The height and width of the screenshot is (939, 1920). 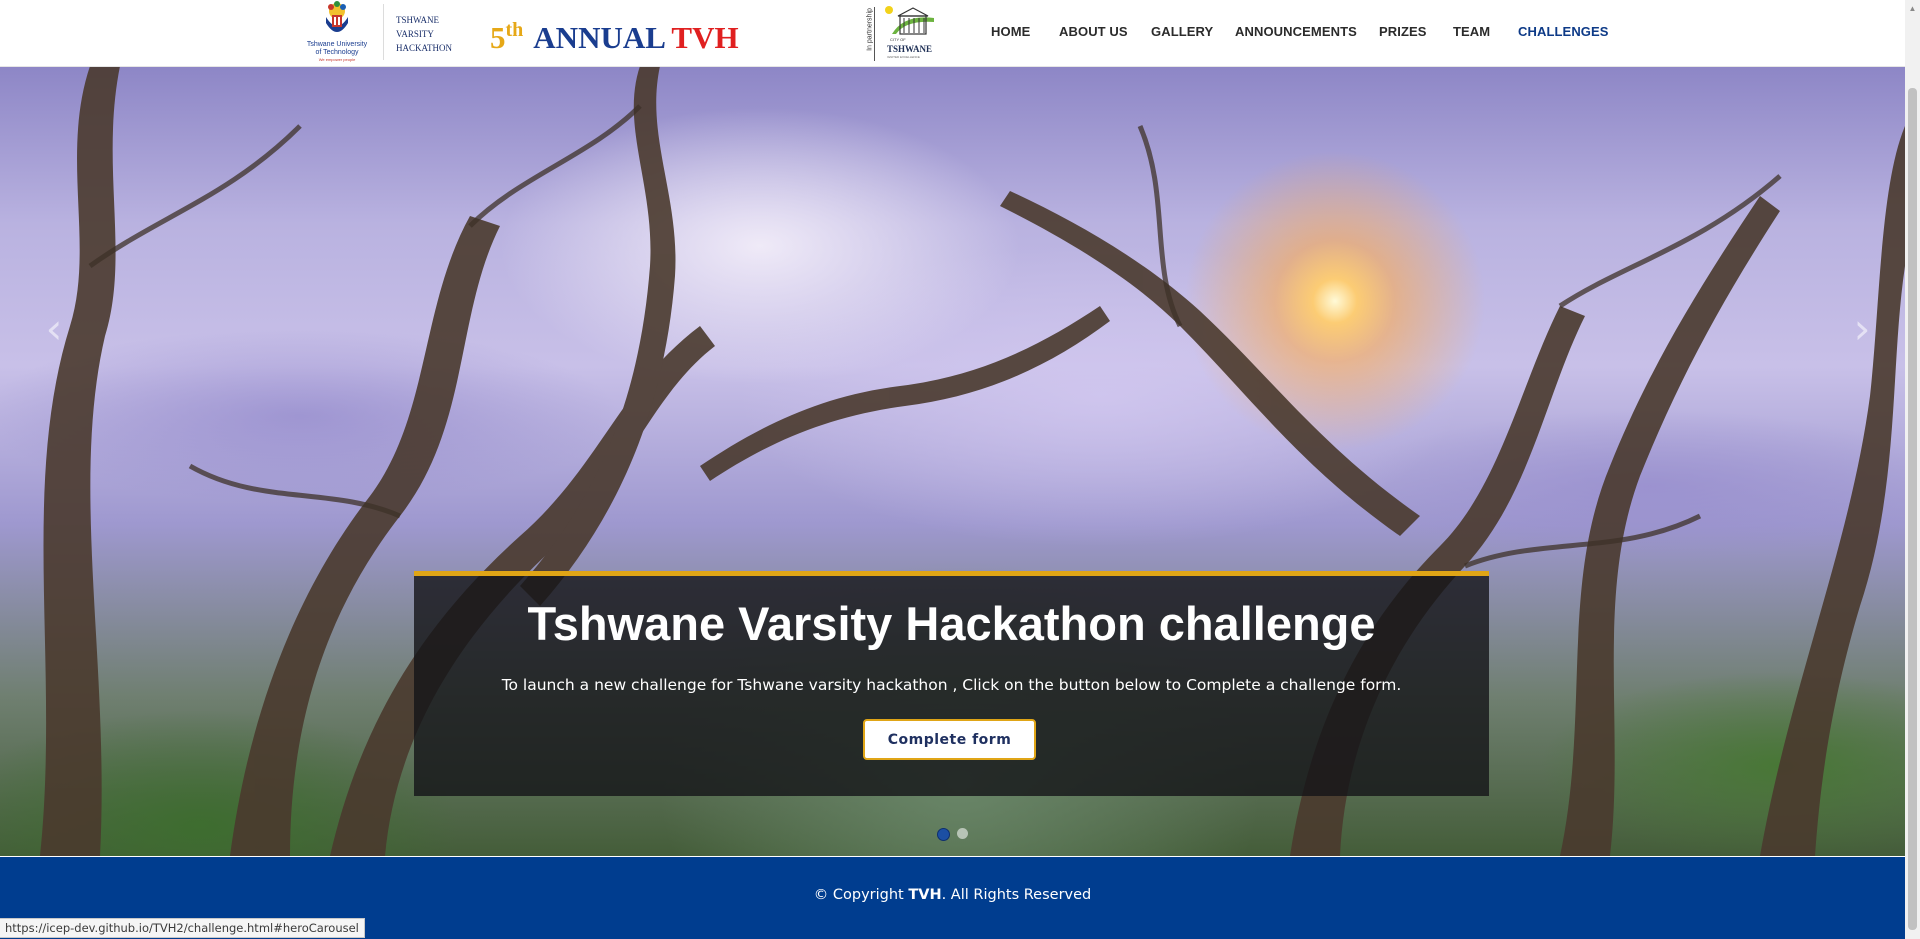 I want to click on tvh-acronym: TVH, so click(x=705, y=37).